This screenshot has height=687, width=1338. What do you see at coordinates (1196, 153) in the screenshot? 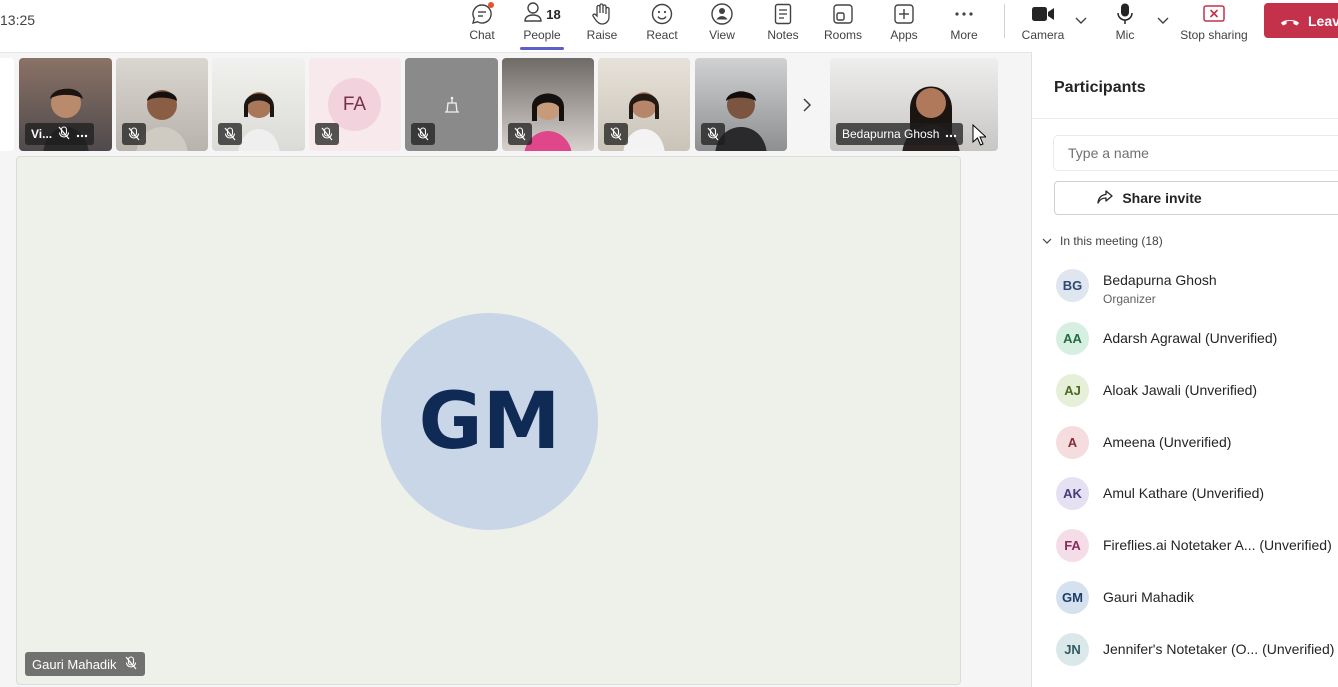
I see `participant-search-input` at bounding box center [1196, 153].